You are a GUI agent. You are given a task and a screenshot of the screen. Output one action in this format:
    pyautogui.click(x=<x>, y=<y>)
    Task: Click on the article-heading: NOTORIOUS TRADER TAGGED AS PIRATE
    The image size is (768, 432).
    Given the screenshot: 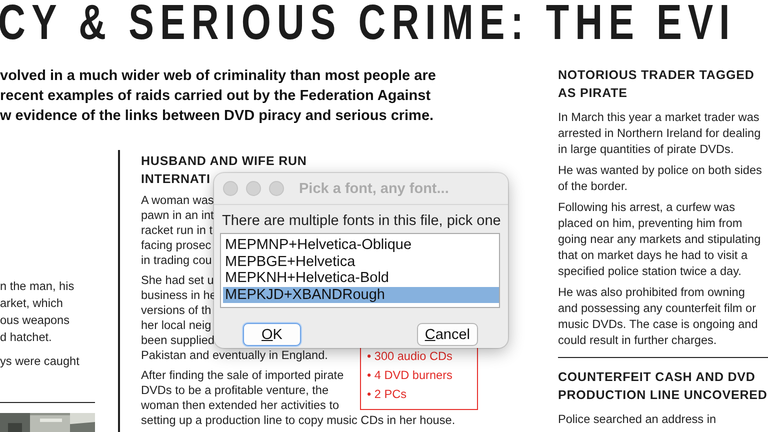 What is the action you would take?
    pyautogui.click(x=656, y=84)
    